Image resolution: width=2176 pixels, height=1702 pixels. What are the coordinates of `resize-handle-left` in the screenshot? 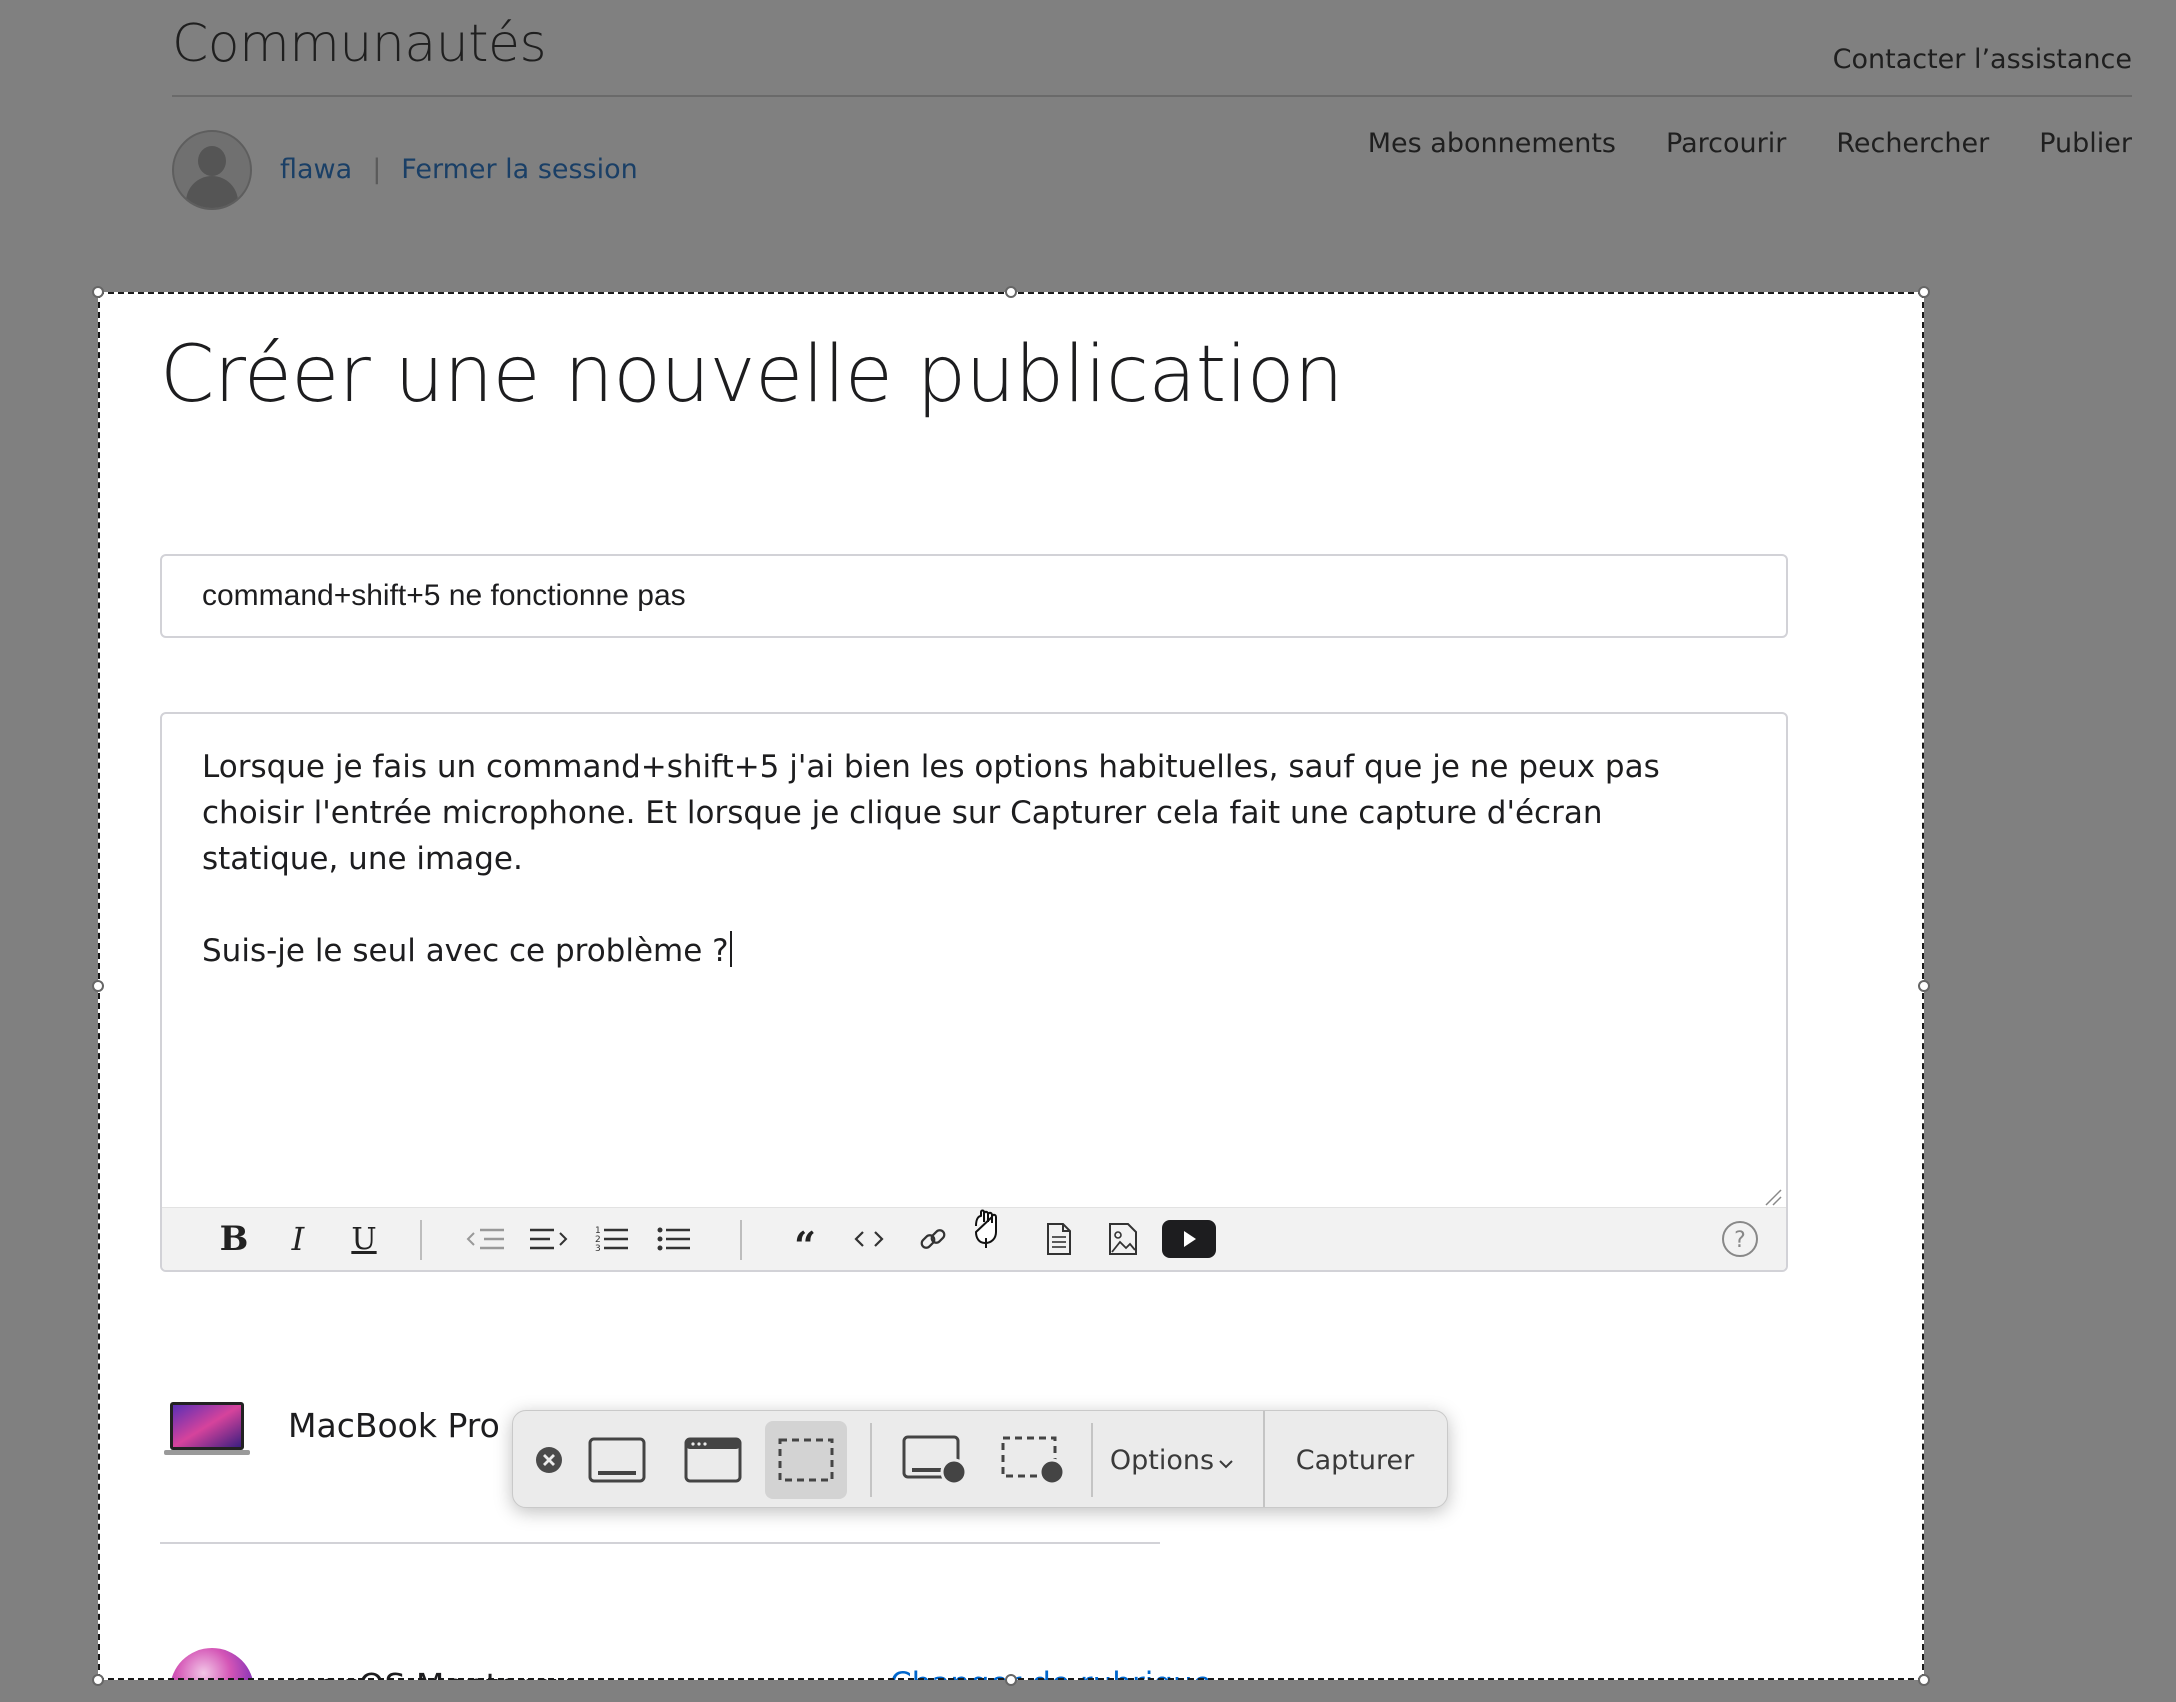 It's located at (98, 986).